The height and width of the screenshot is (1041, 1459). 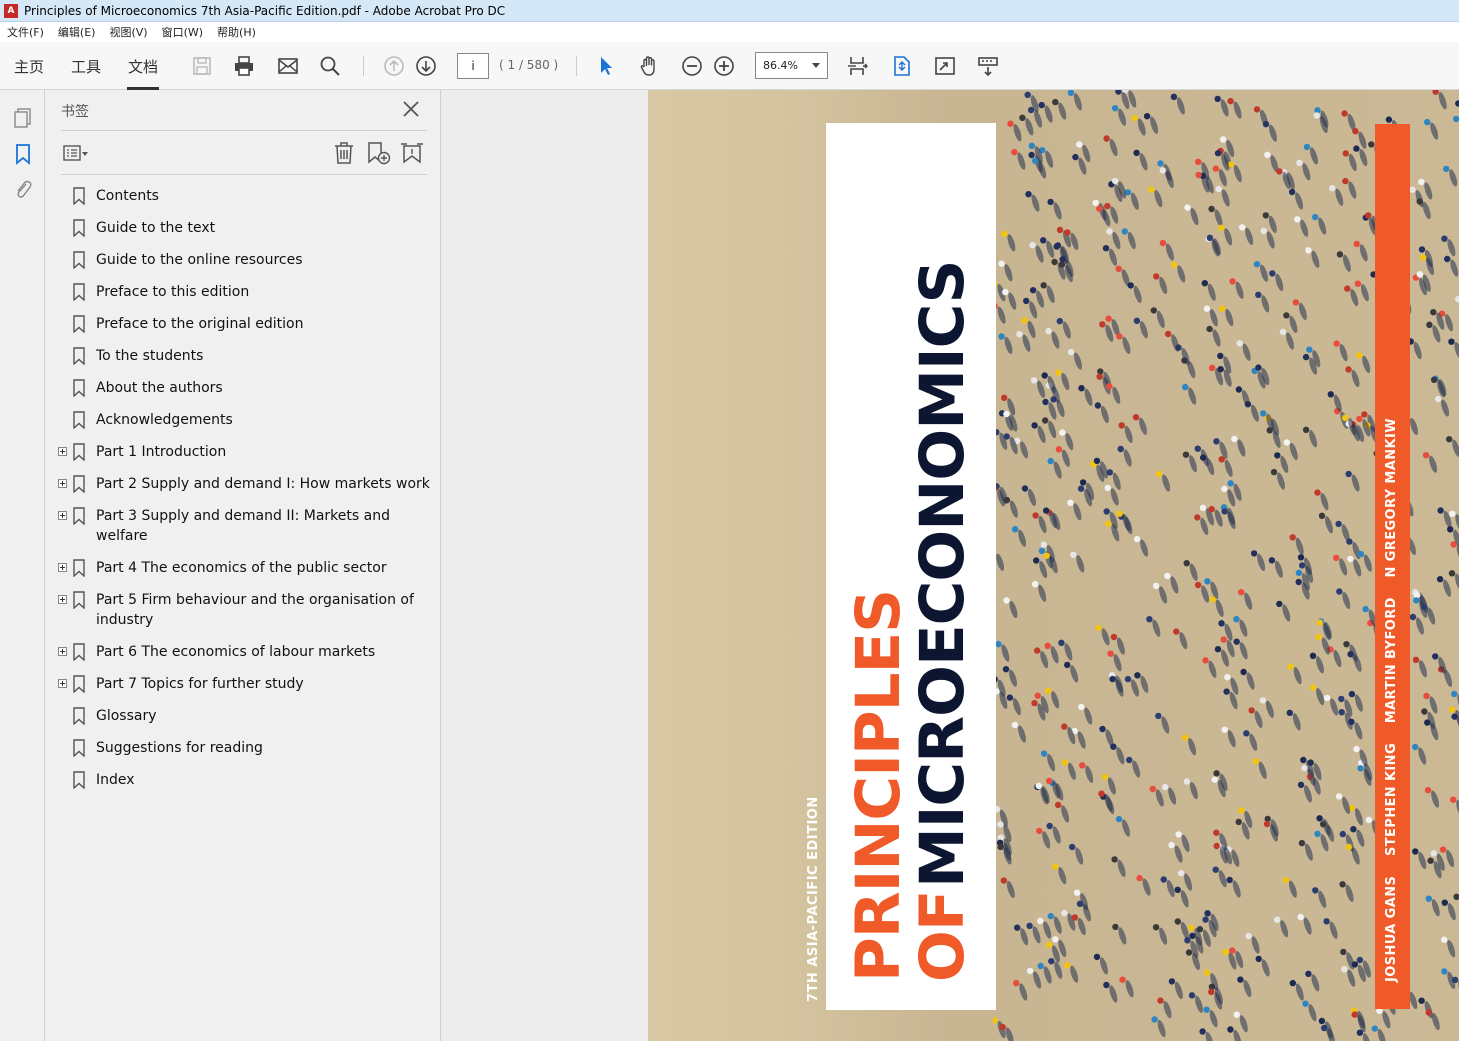 I want to click on select-tool-icon, so click(x=606, y=66).